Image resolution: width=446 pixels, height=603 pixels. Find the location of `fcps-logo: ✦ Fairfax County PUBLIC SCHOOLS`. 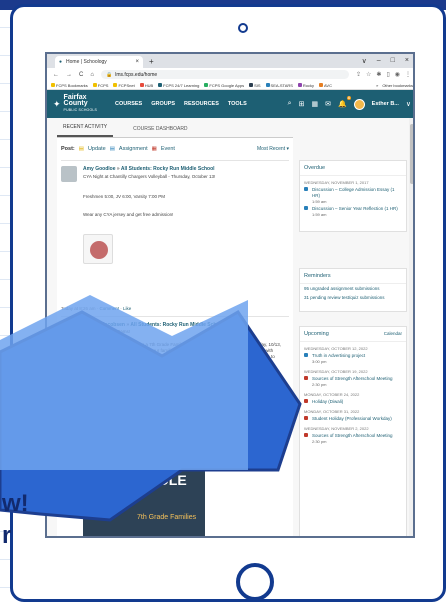

fcps-logo: ✦ Fairfax County PUBLIC SCHOOLS is located at coordinates (82, 103).